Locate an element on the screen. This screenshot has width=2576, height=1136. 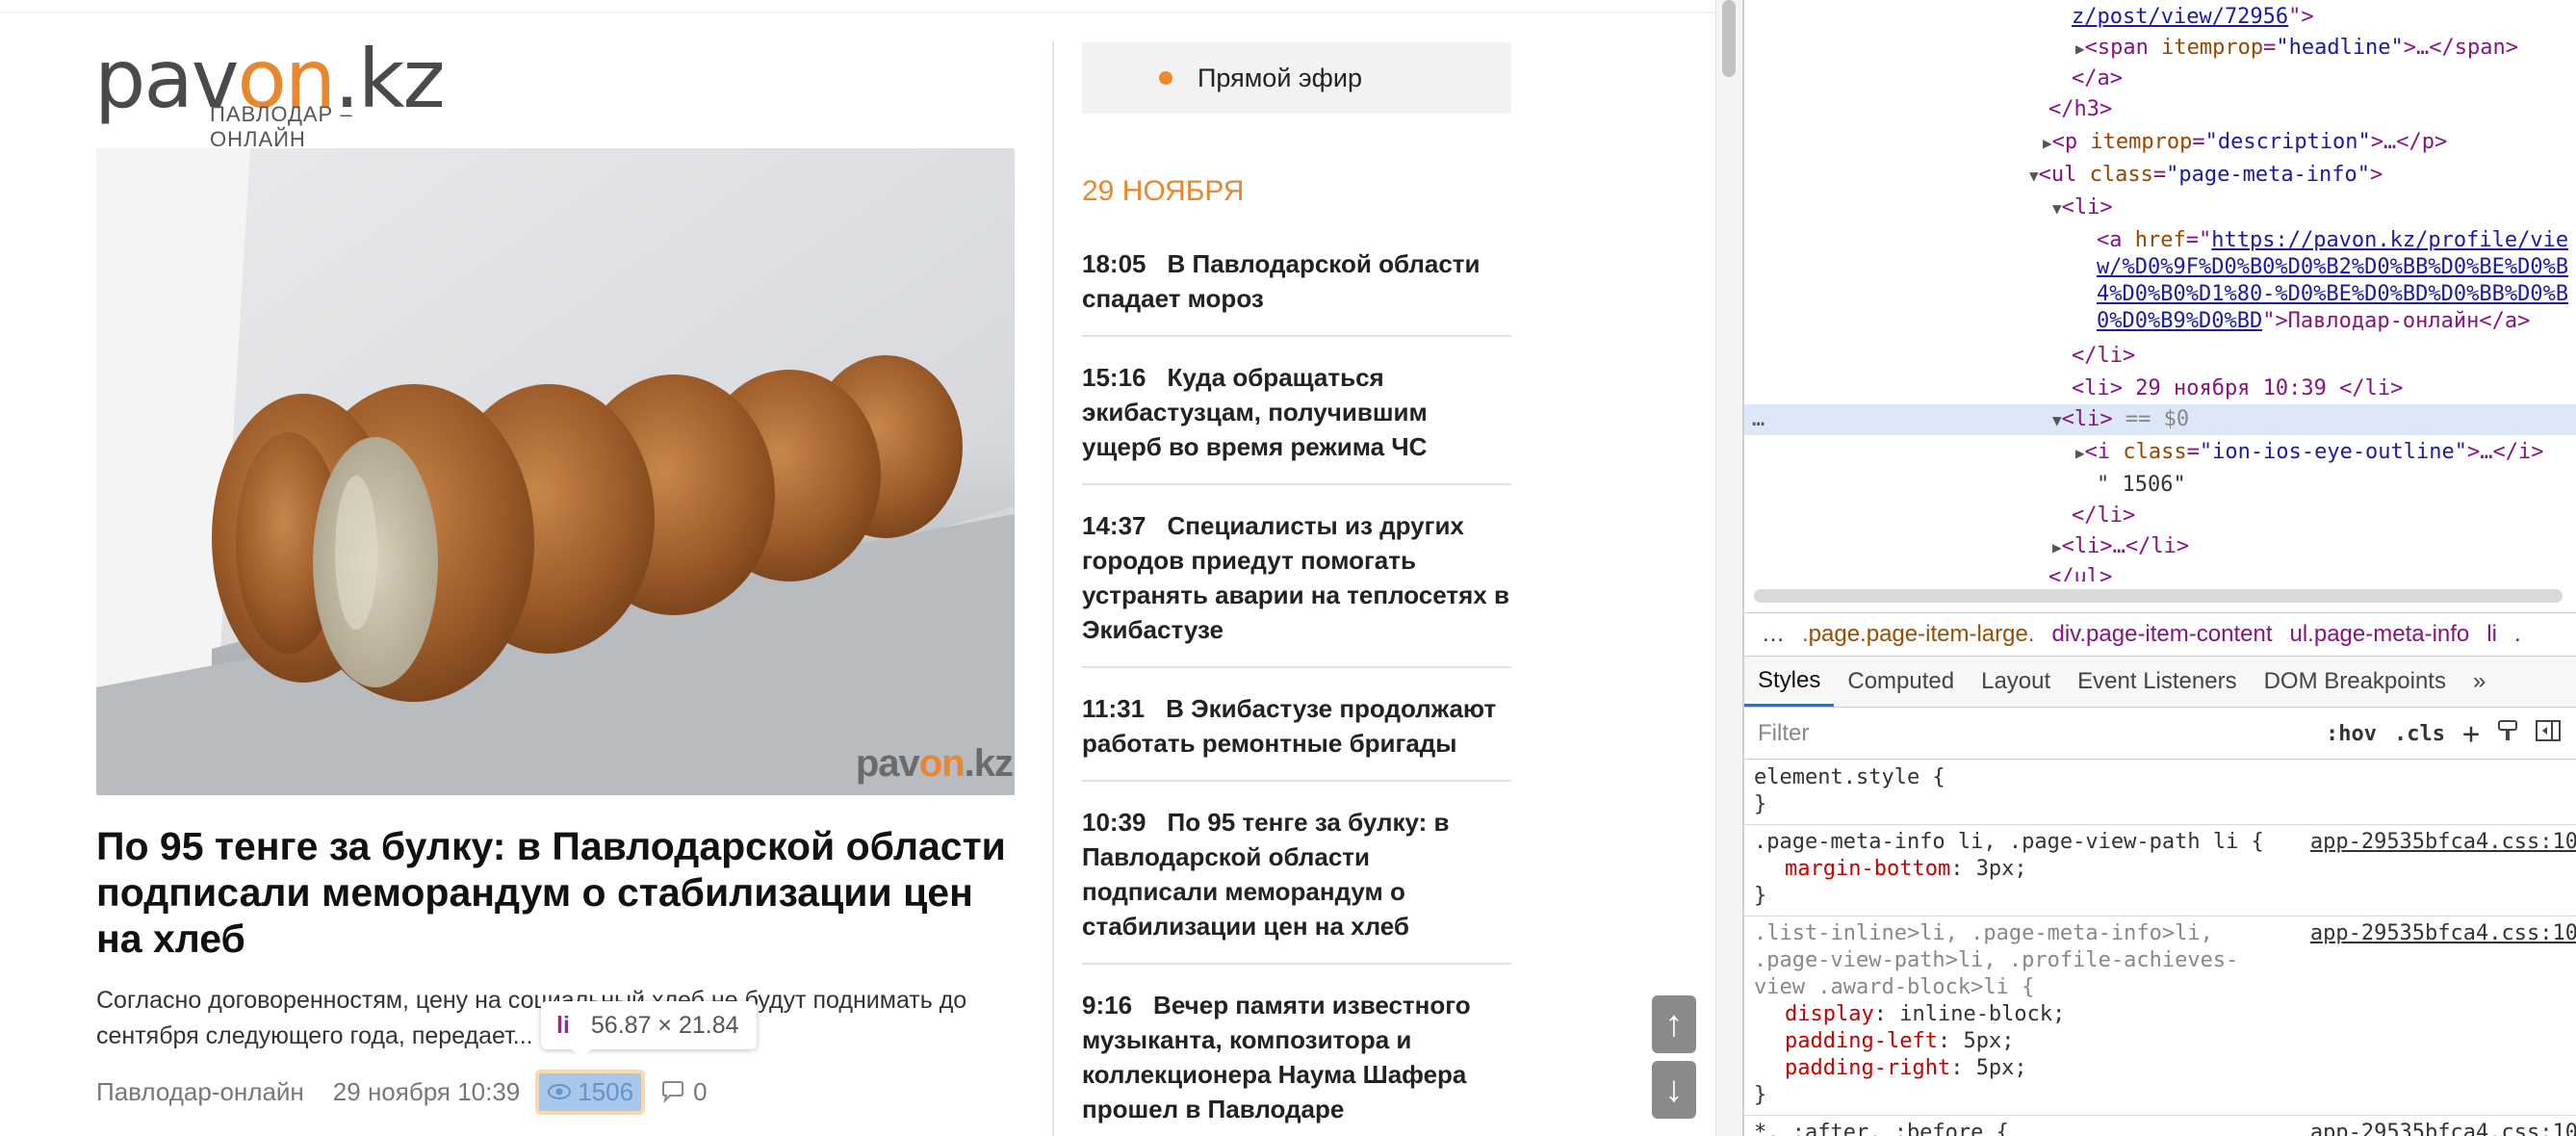
eye-icon is located at coordinates (560, 1092).